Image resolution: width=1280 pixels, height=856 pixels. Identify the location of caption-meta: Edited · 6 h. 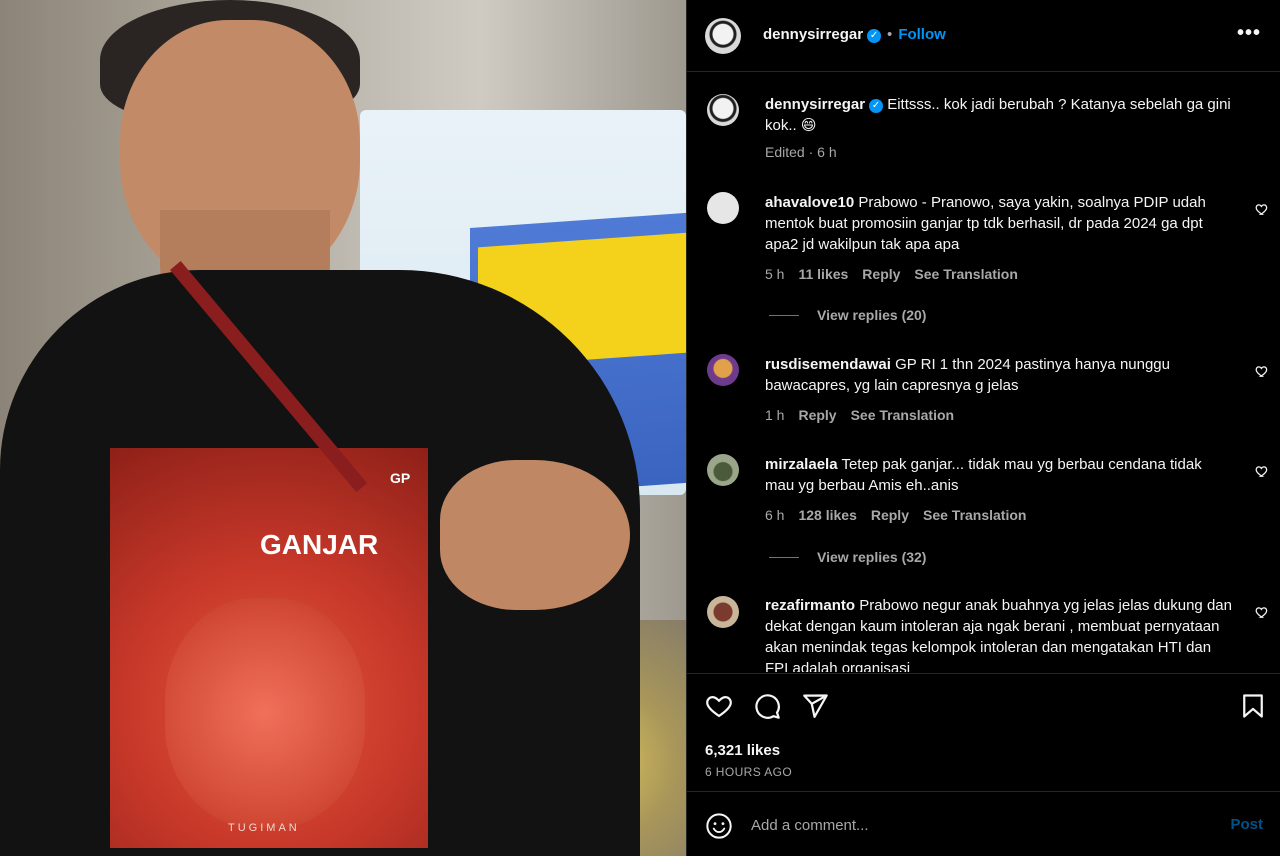
(801, 152).